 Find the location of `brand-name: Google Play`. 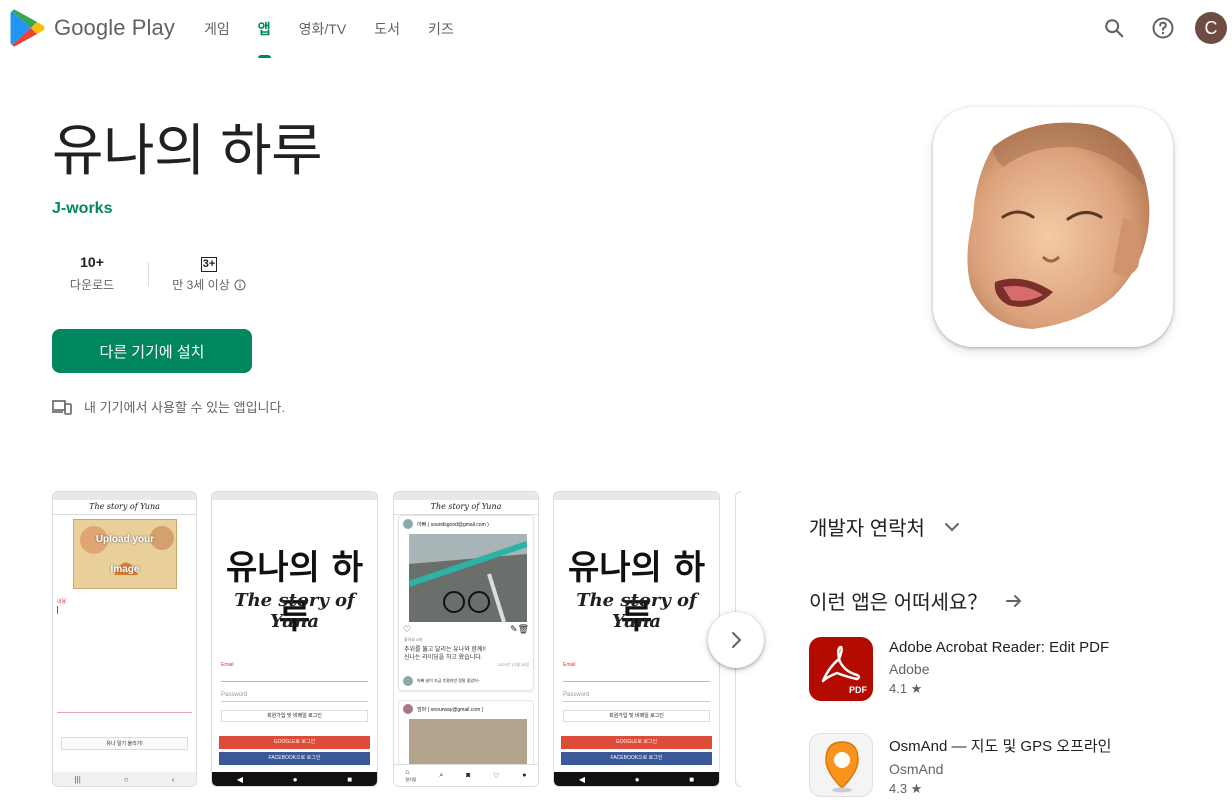

brand-name: Google Play is located at coordinates (114, 27).